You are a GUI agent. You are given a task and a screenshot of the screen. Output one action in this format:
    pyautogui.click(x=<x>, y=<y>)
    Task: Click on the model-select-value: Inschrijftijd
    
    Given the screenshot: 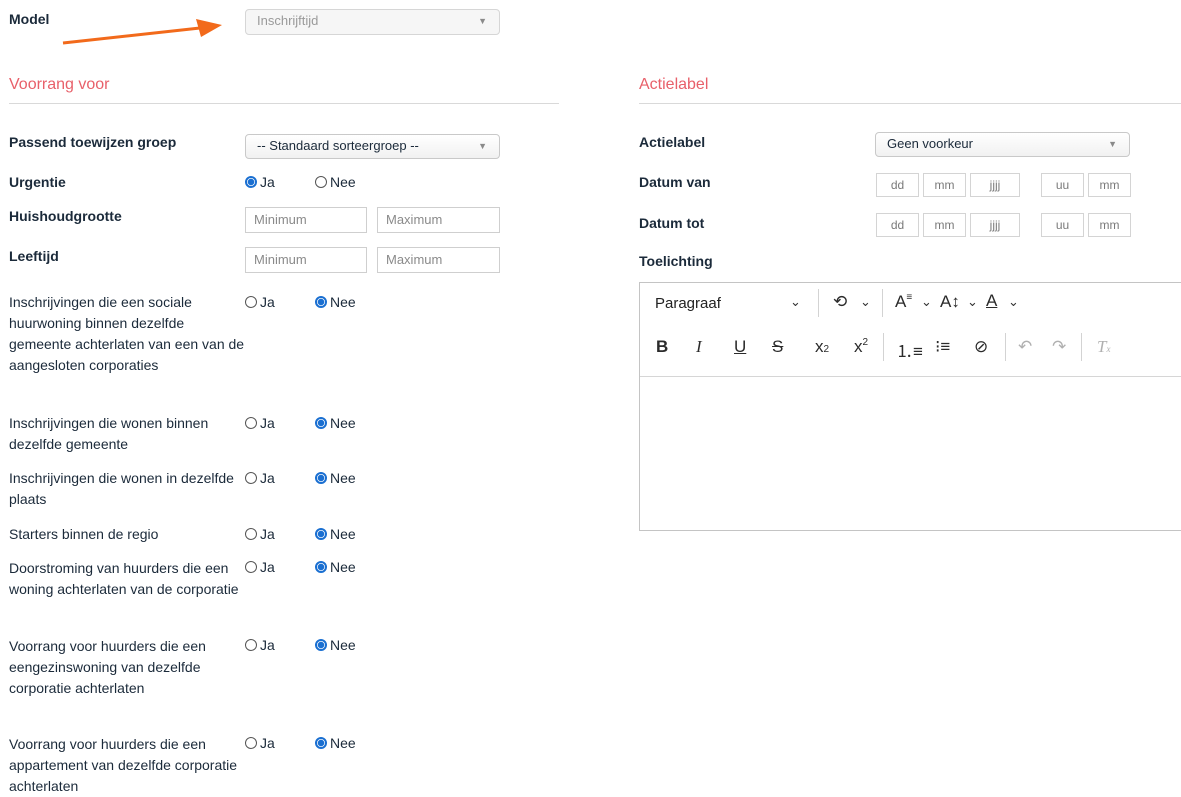 What is the action you would take?
    pyautogui.click(x=288, y=20)
    